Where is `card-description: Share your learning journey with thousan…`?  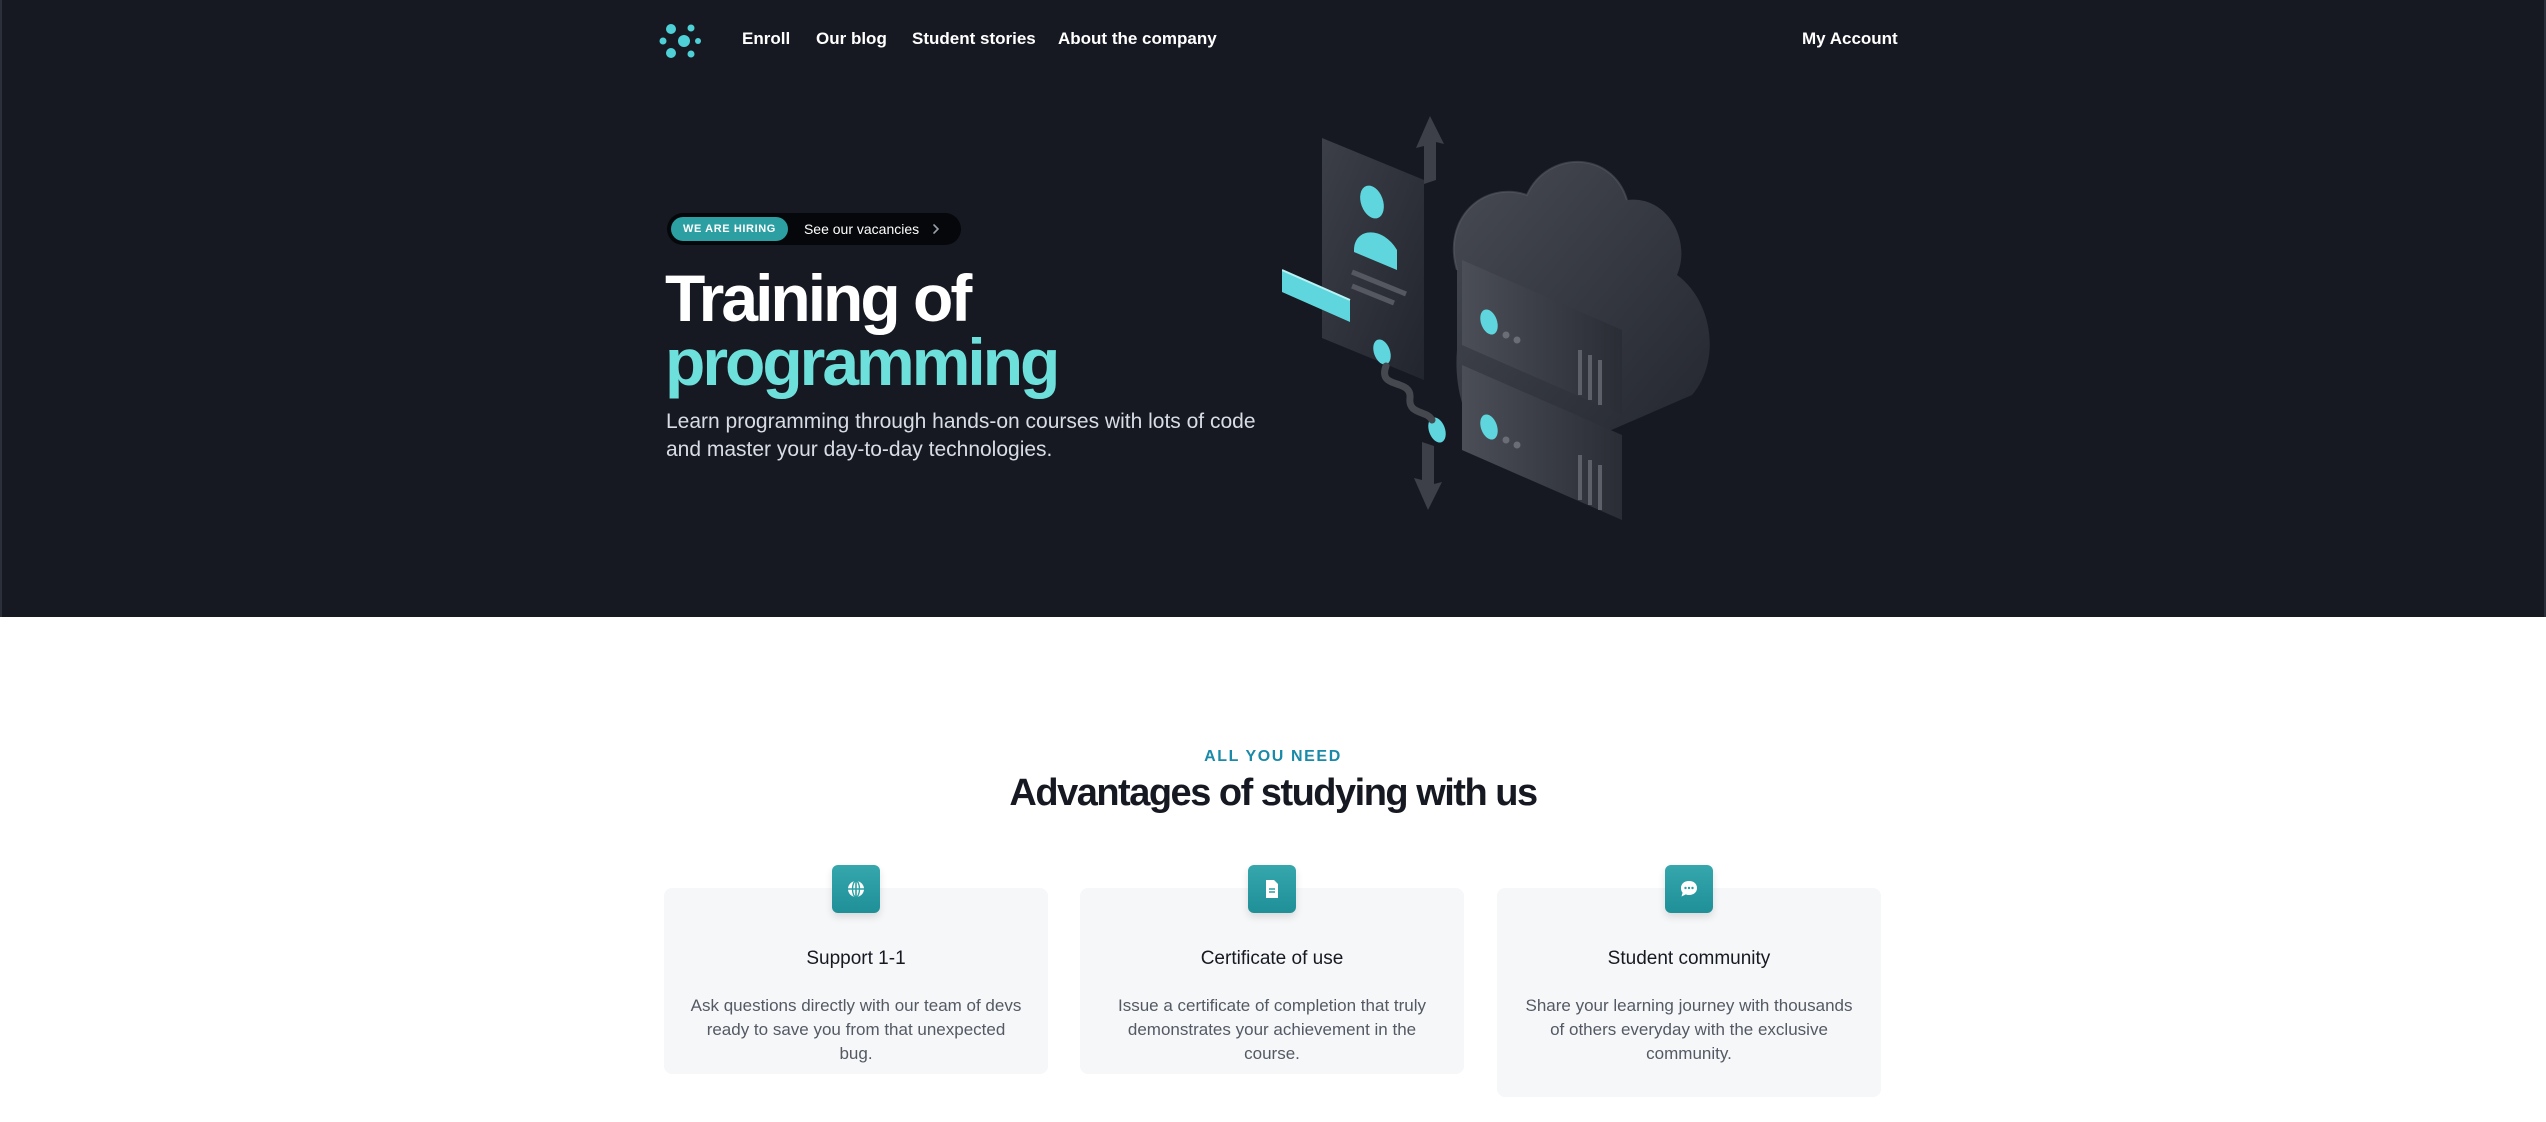 card-description: Share your learning journey with thousan… is located at coordinates (1689, 1029).